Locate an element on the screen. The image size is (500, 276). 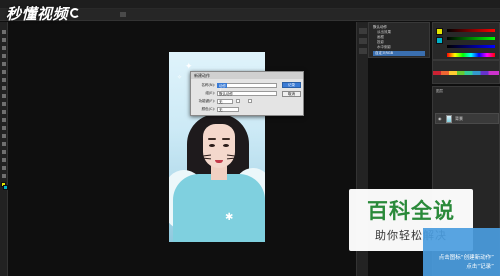
tools-panel is located at coordinates (4, 149).